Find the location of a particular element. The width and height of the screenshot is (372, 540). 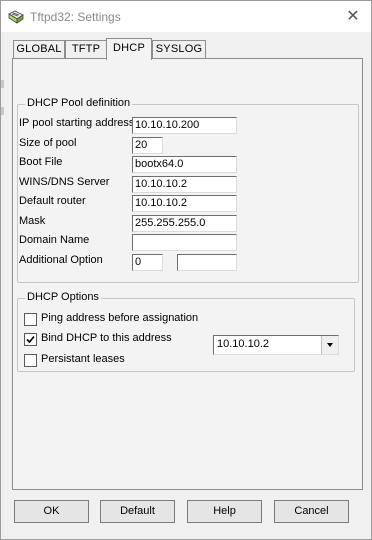

bind-address-value: 10.10.10.2 is located at coordinates (243, 344).